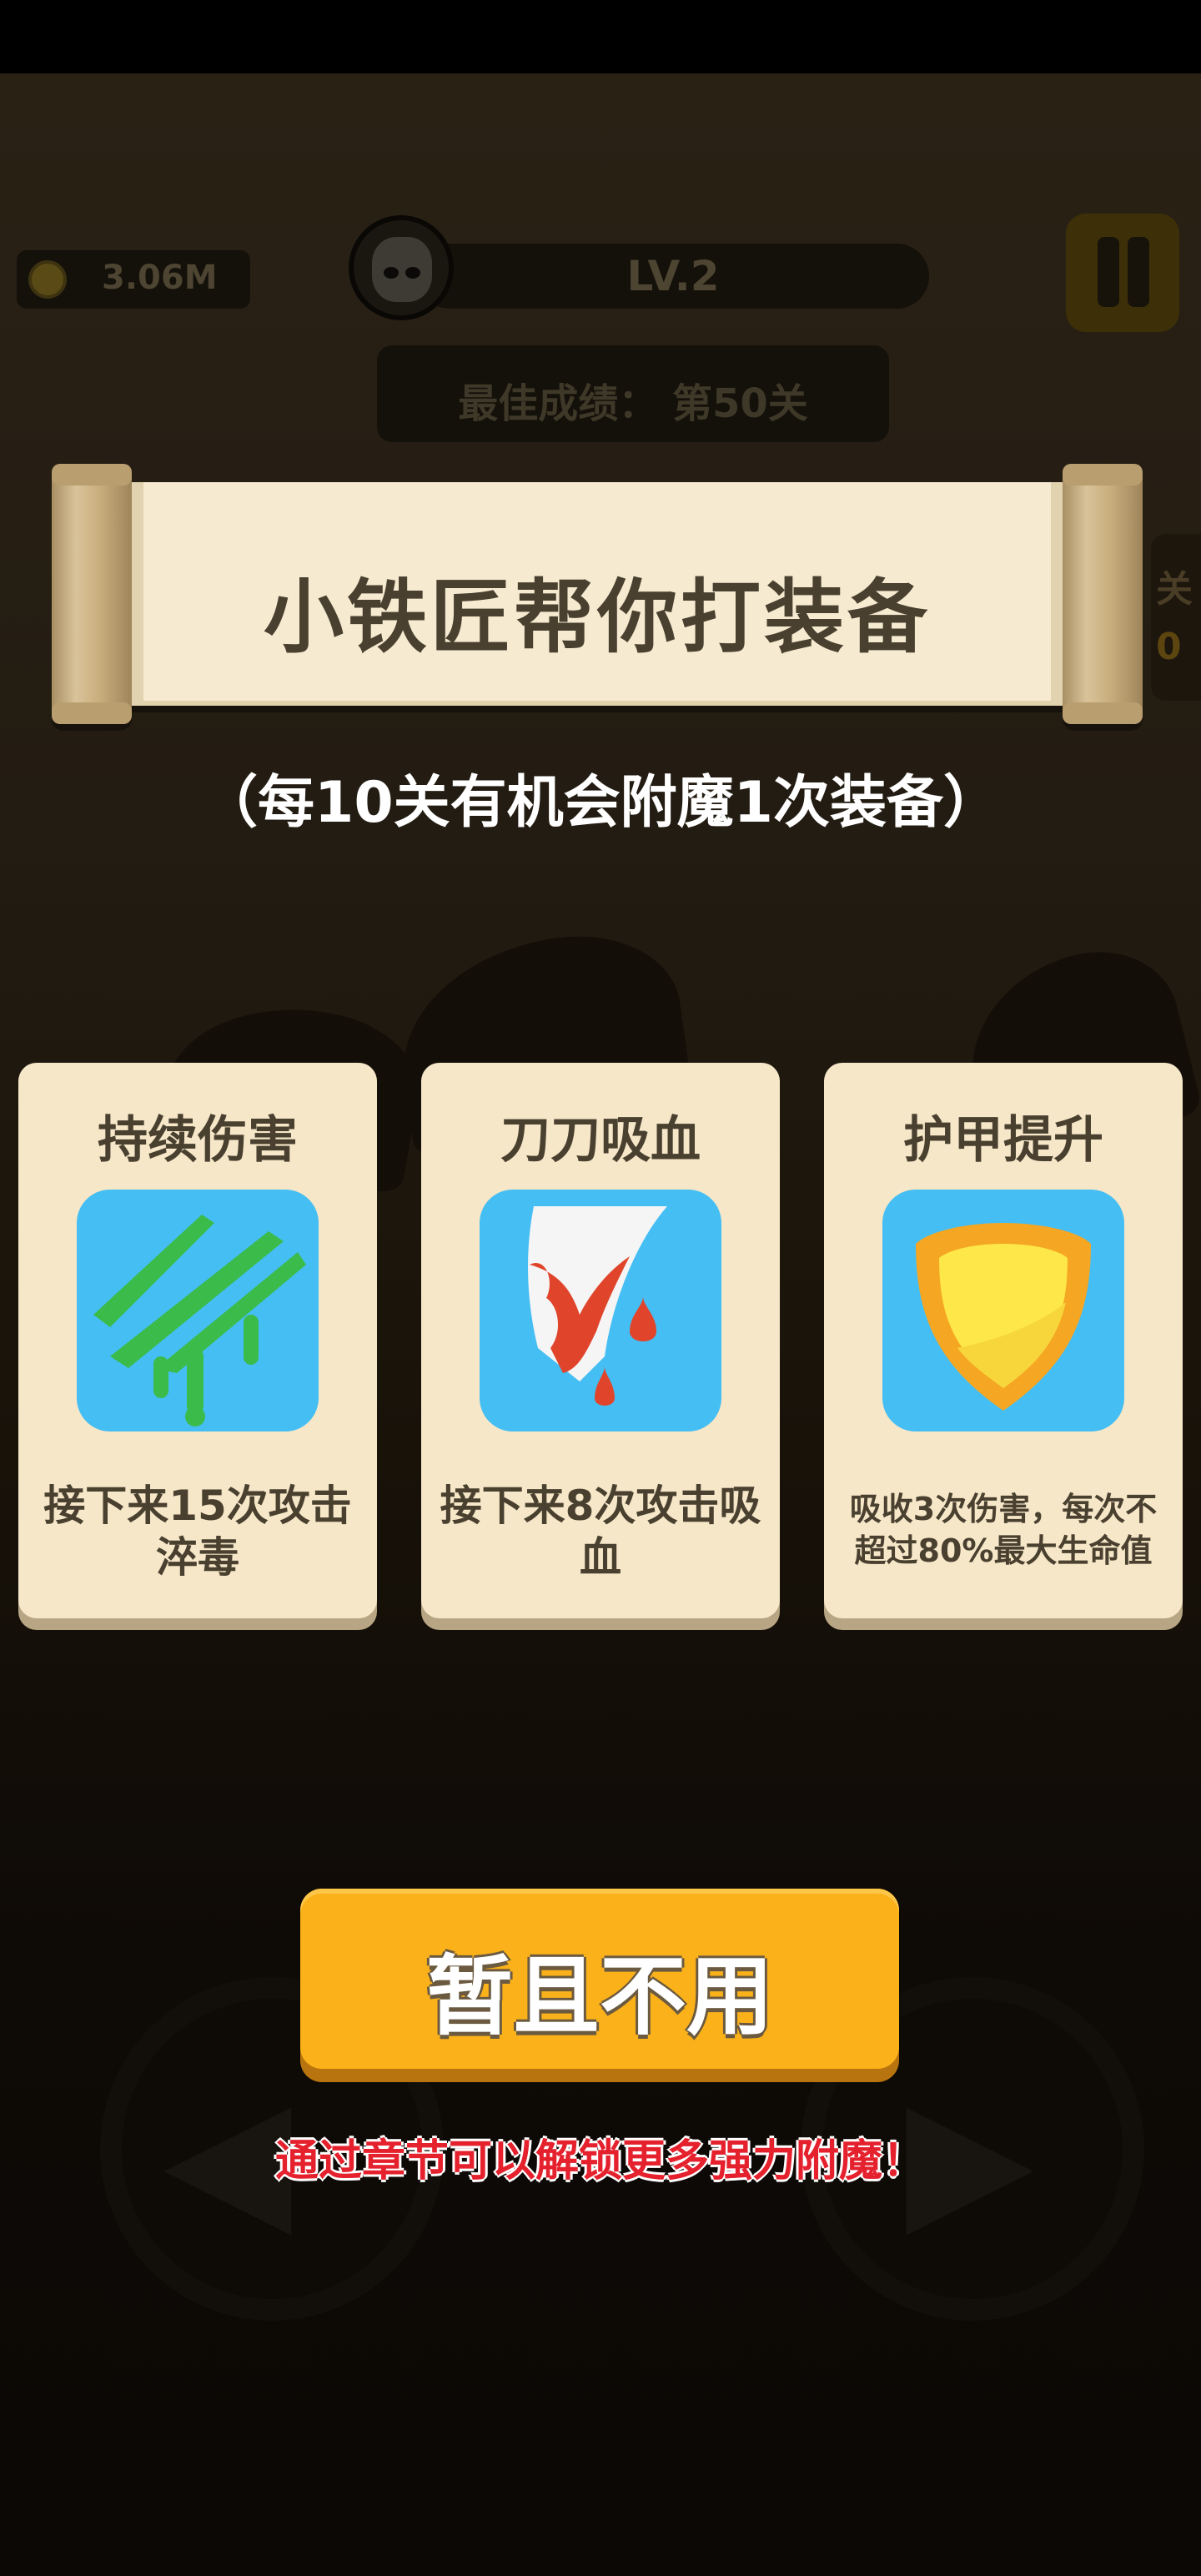 The width and height of the screenshot is (1201, 2576). Describe the element at coordinates (198, 1532) in the screenshot. I see `card-description: 接下来15次攻击淬毒` at that location.